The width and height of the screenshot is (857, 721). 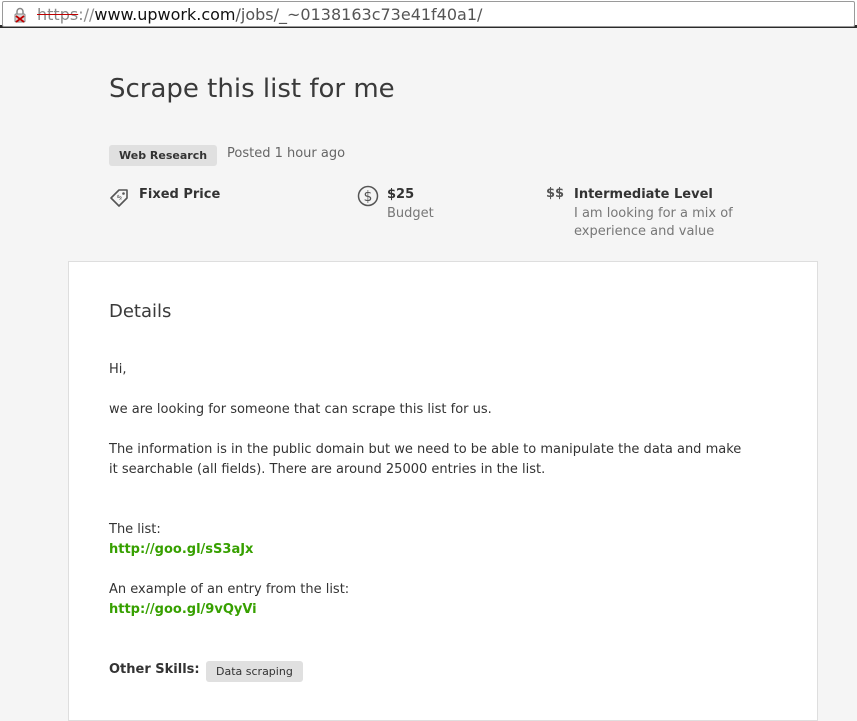 I want to click on url-path: /jobs/_~0138163c73e41f40a1/, so click(x=359, y=14).